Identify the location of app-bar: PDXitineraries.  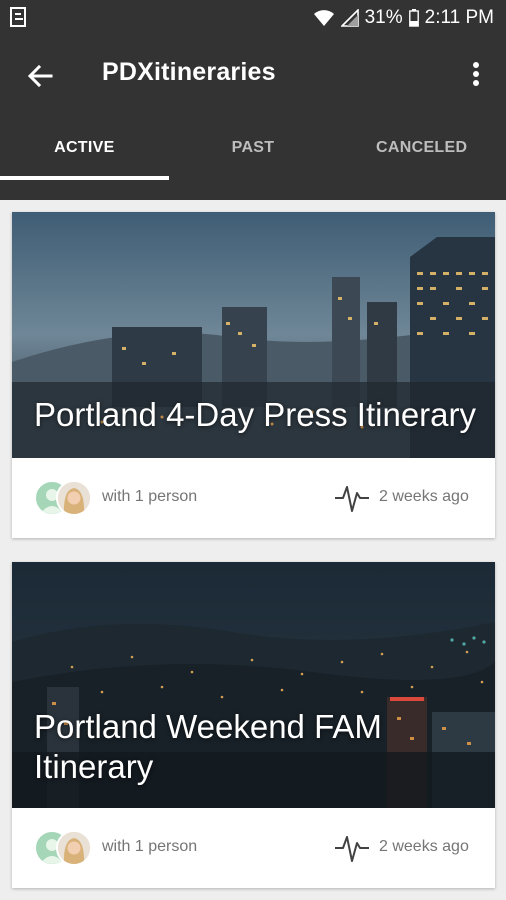
(253, 75).